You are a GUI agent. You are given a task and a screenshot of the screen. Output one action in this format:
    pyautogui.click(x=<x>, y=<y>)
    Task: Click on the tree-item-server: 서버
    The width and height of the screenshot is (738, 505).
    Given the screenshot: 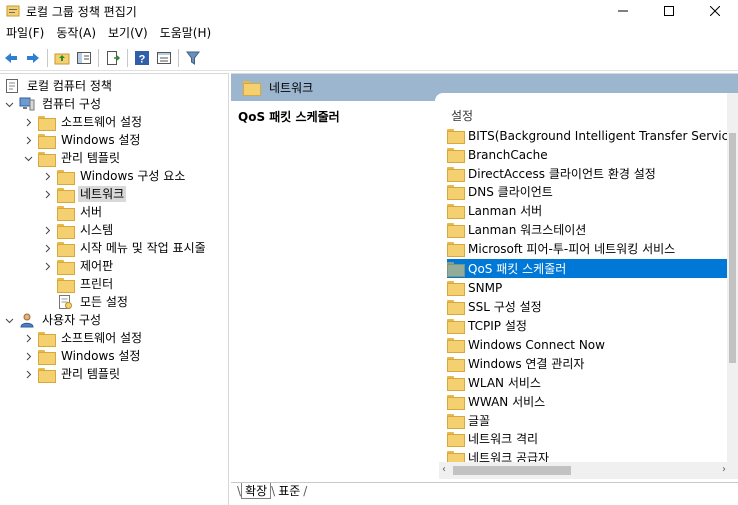 What is the action you would take?
    pyautogui.click(x=80, y=212)
    